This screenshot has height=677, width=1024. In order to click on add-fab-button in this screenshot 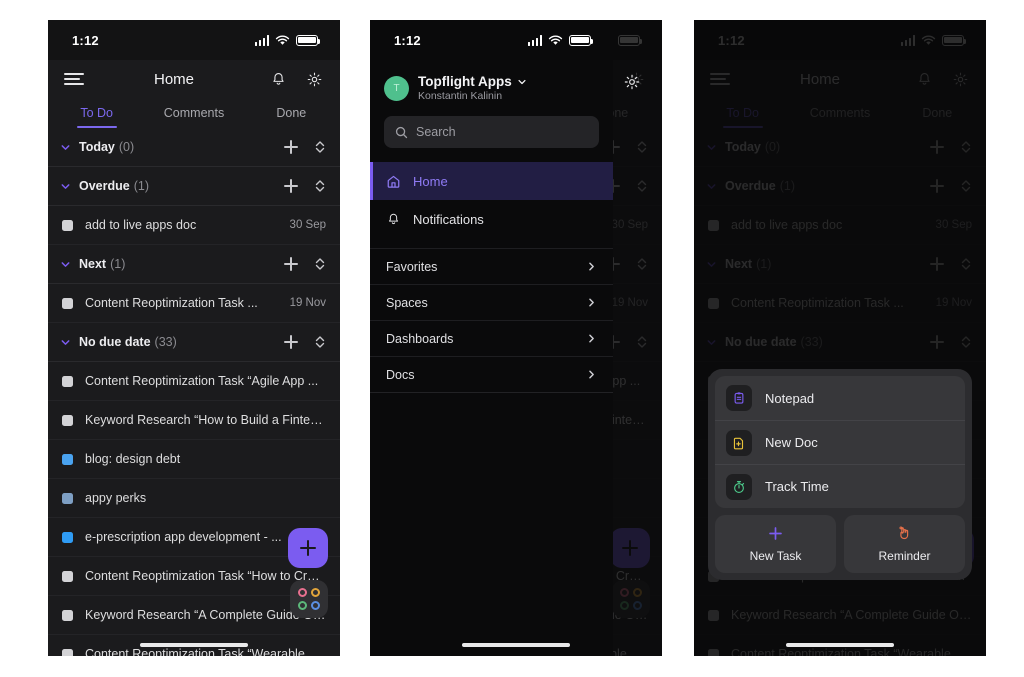, I will do `click(308, 548)`.